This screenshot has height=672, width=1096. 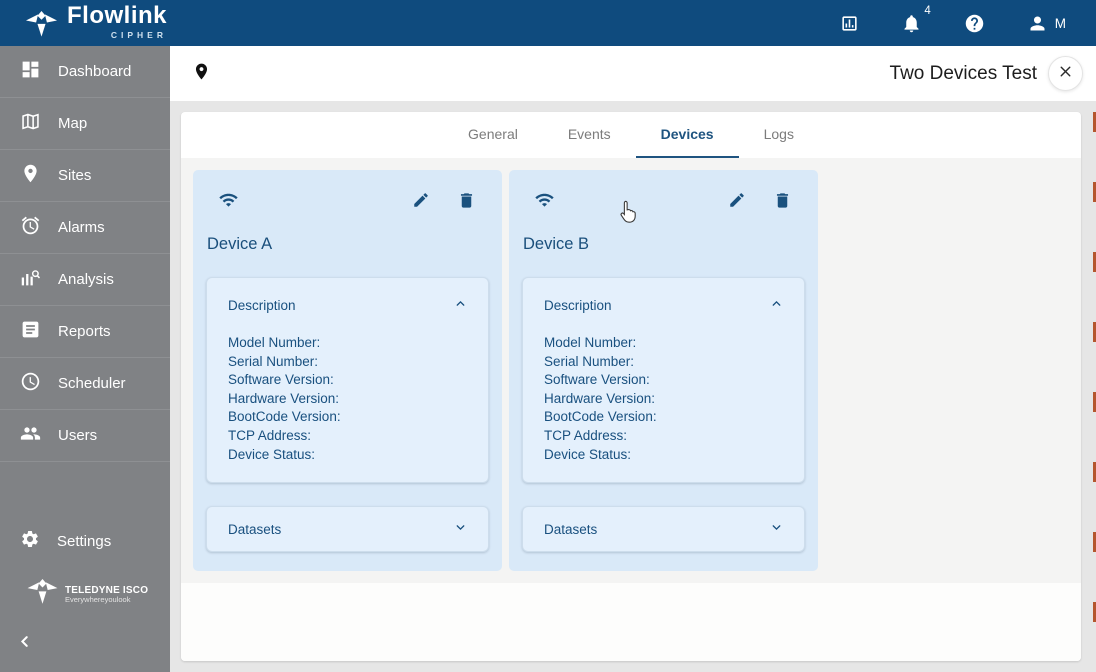 I want to click on tab-general: General, so click(x=493, y=135).